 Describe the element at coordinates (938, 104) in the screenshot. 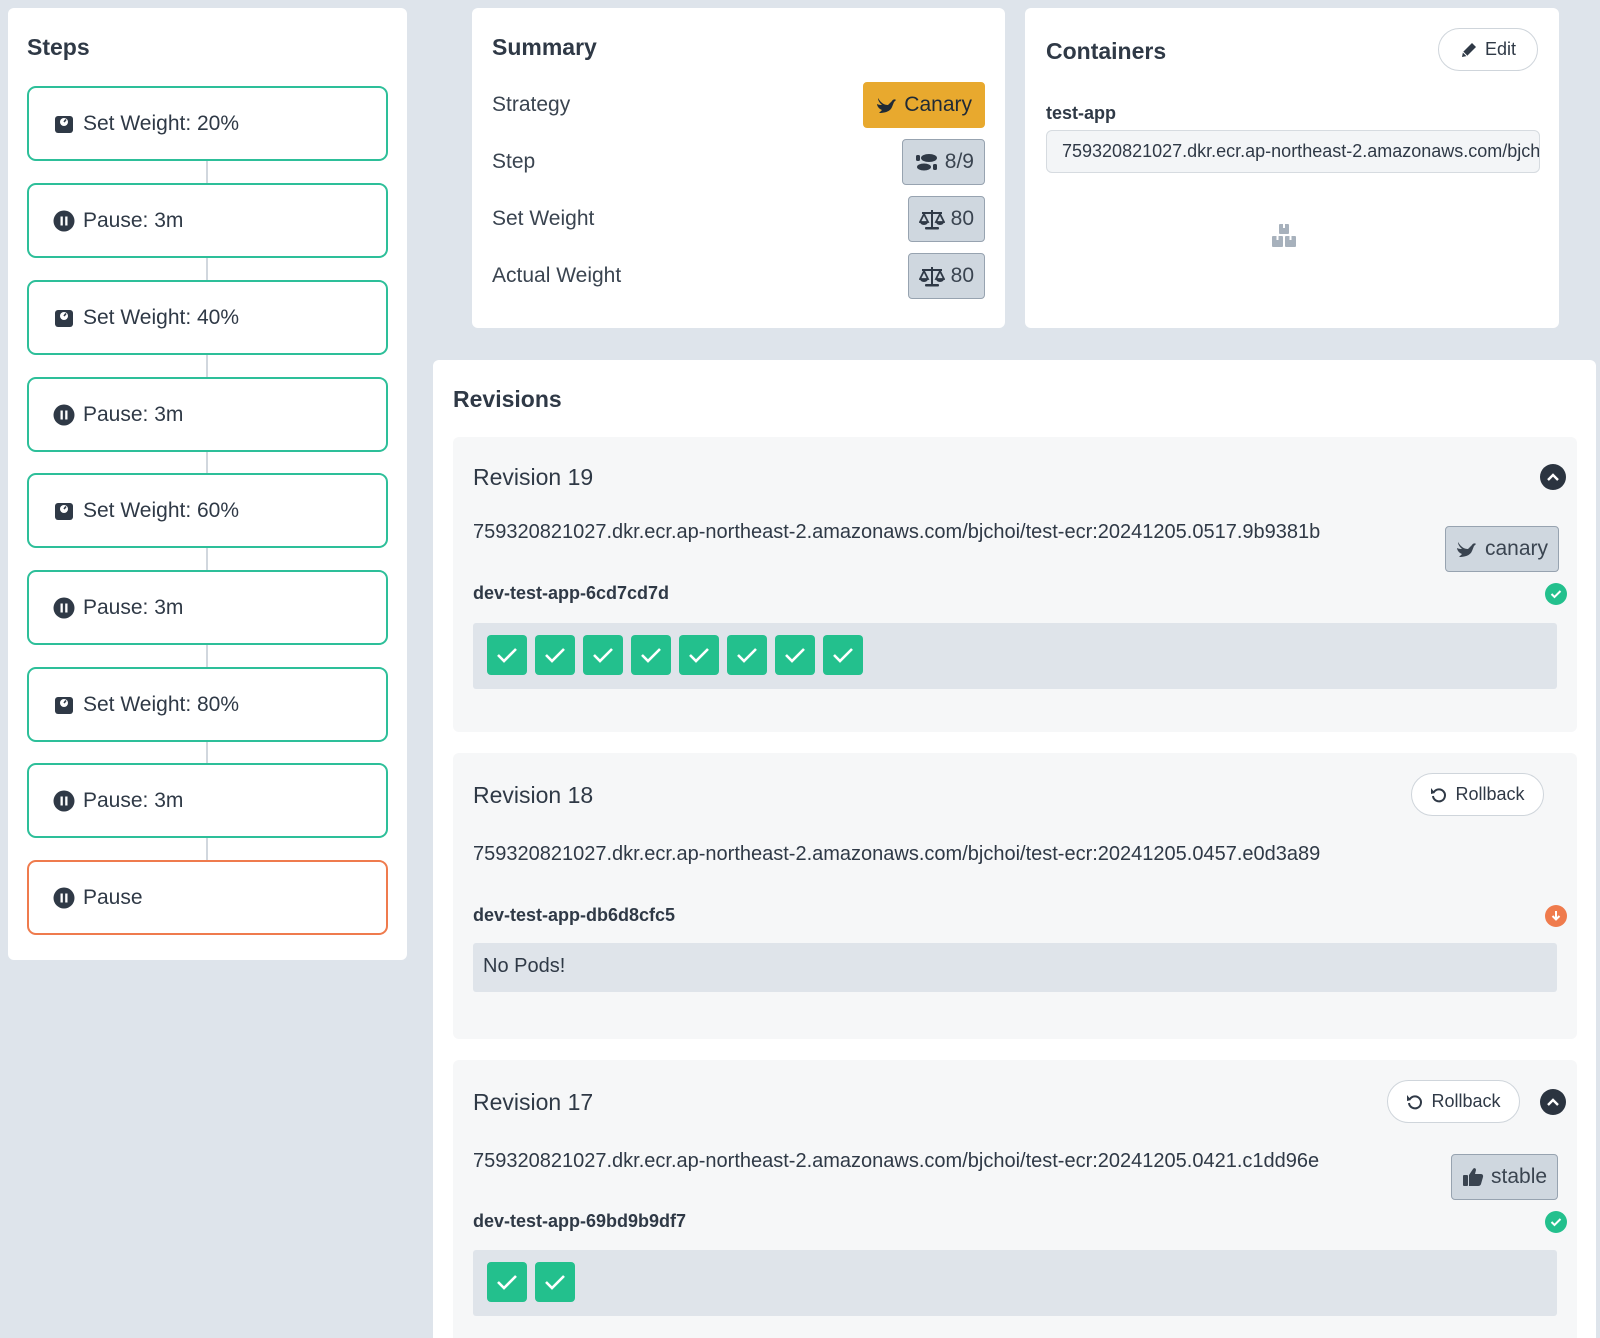

I see `strategy-value: Canary` at that location.